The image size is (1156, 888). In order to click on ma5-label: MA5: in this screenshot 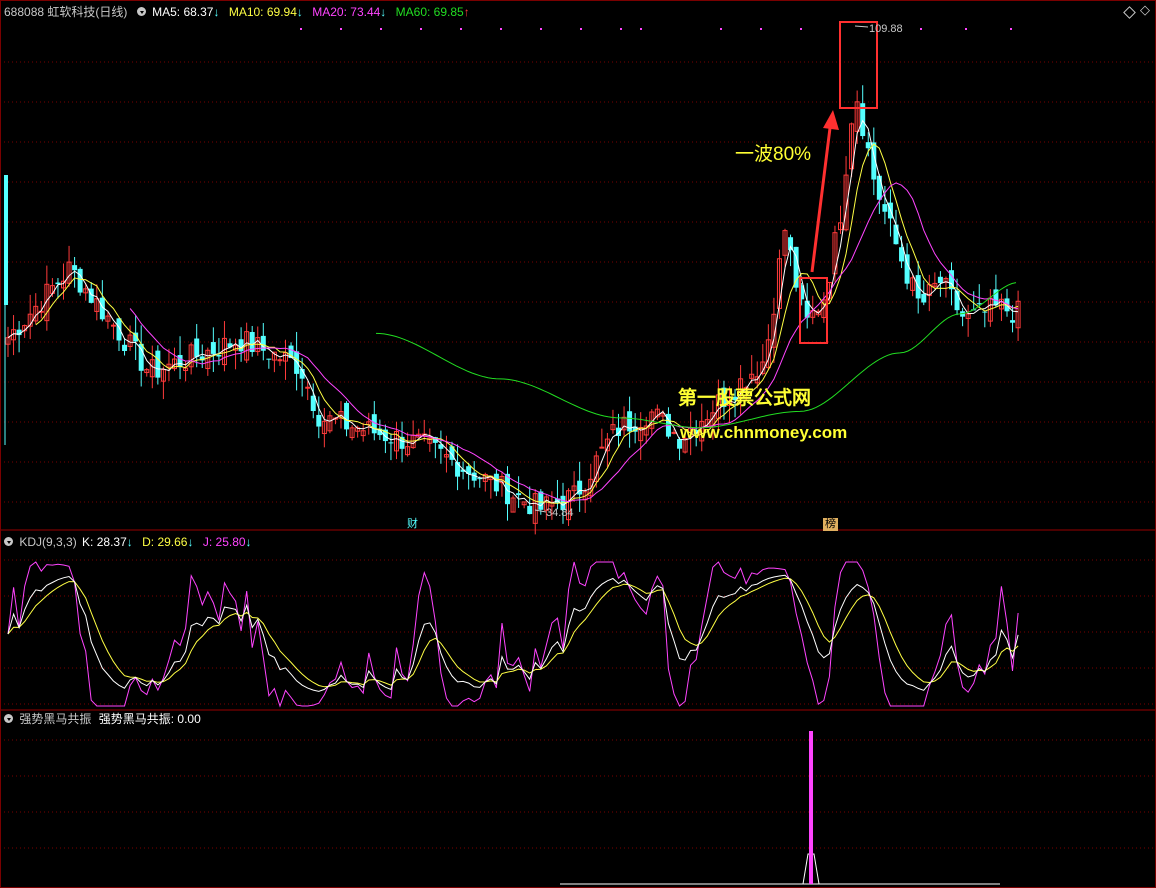, I will do `click(166, 12)`.